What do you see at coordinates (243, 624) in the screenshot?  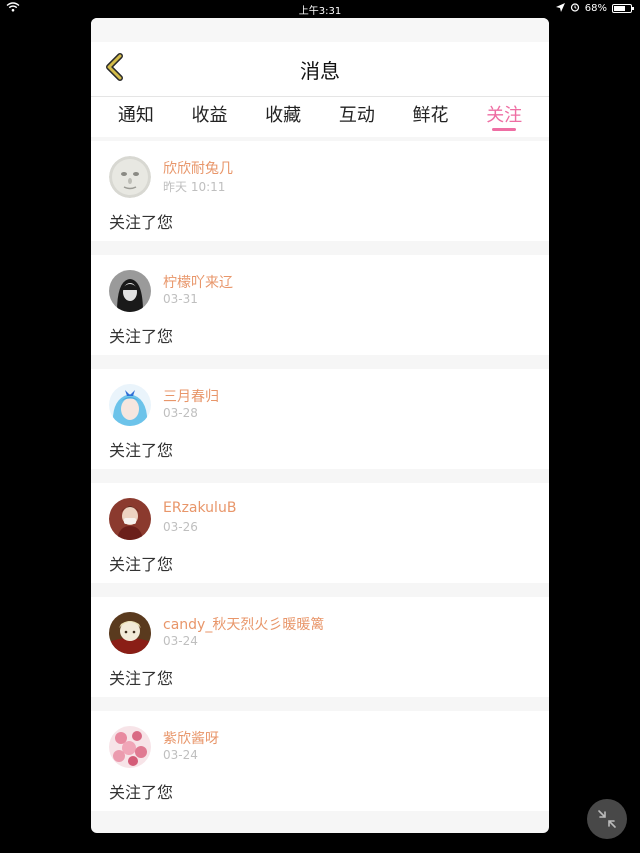 I see `username: candy_秋天烈火彡暖暖篱` at bounding box center [243, 624].